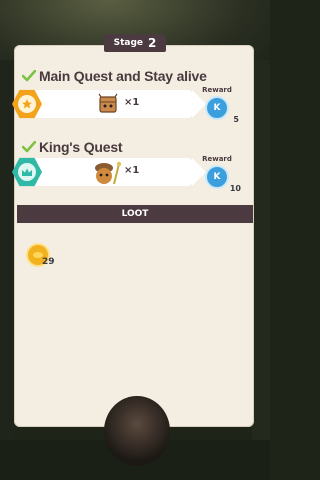 Image resolution: width=320 pixels, height=480 pixels. I want to click on crate-creature-icon, so click(108, 103).